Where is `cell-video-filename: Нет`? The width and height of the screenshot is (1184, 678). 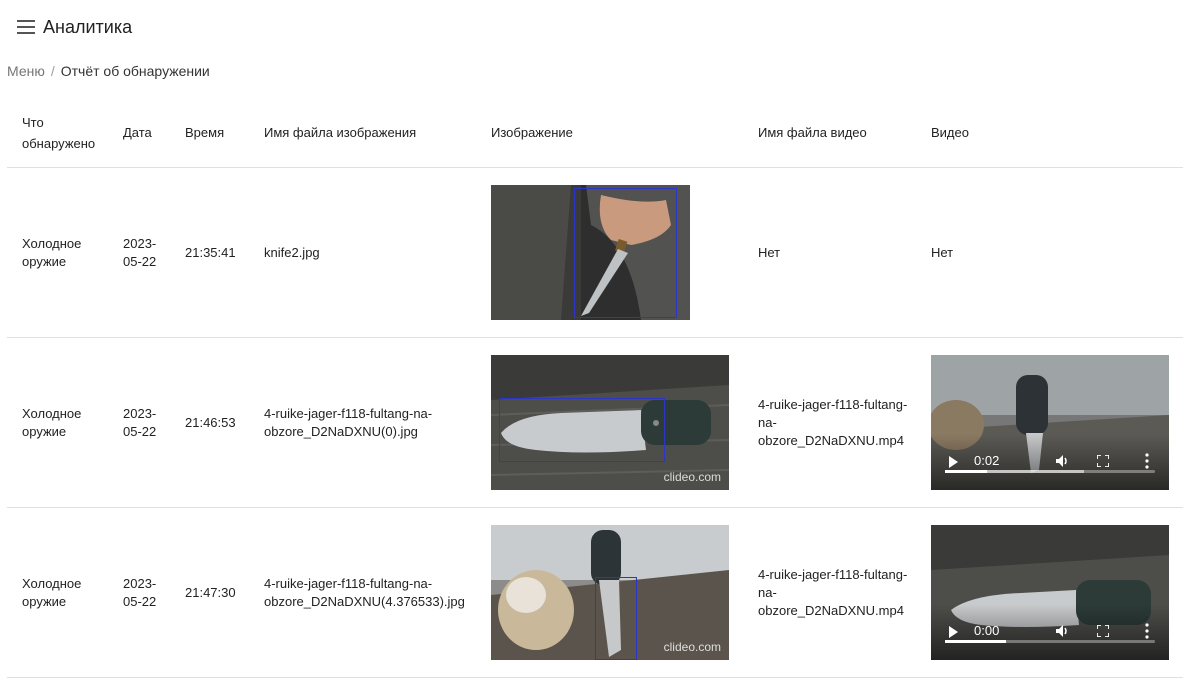 cell-video-filename: Нет is located at coordinates (829, 252).